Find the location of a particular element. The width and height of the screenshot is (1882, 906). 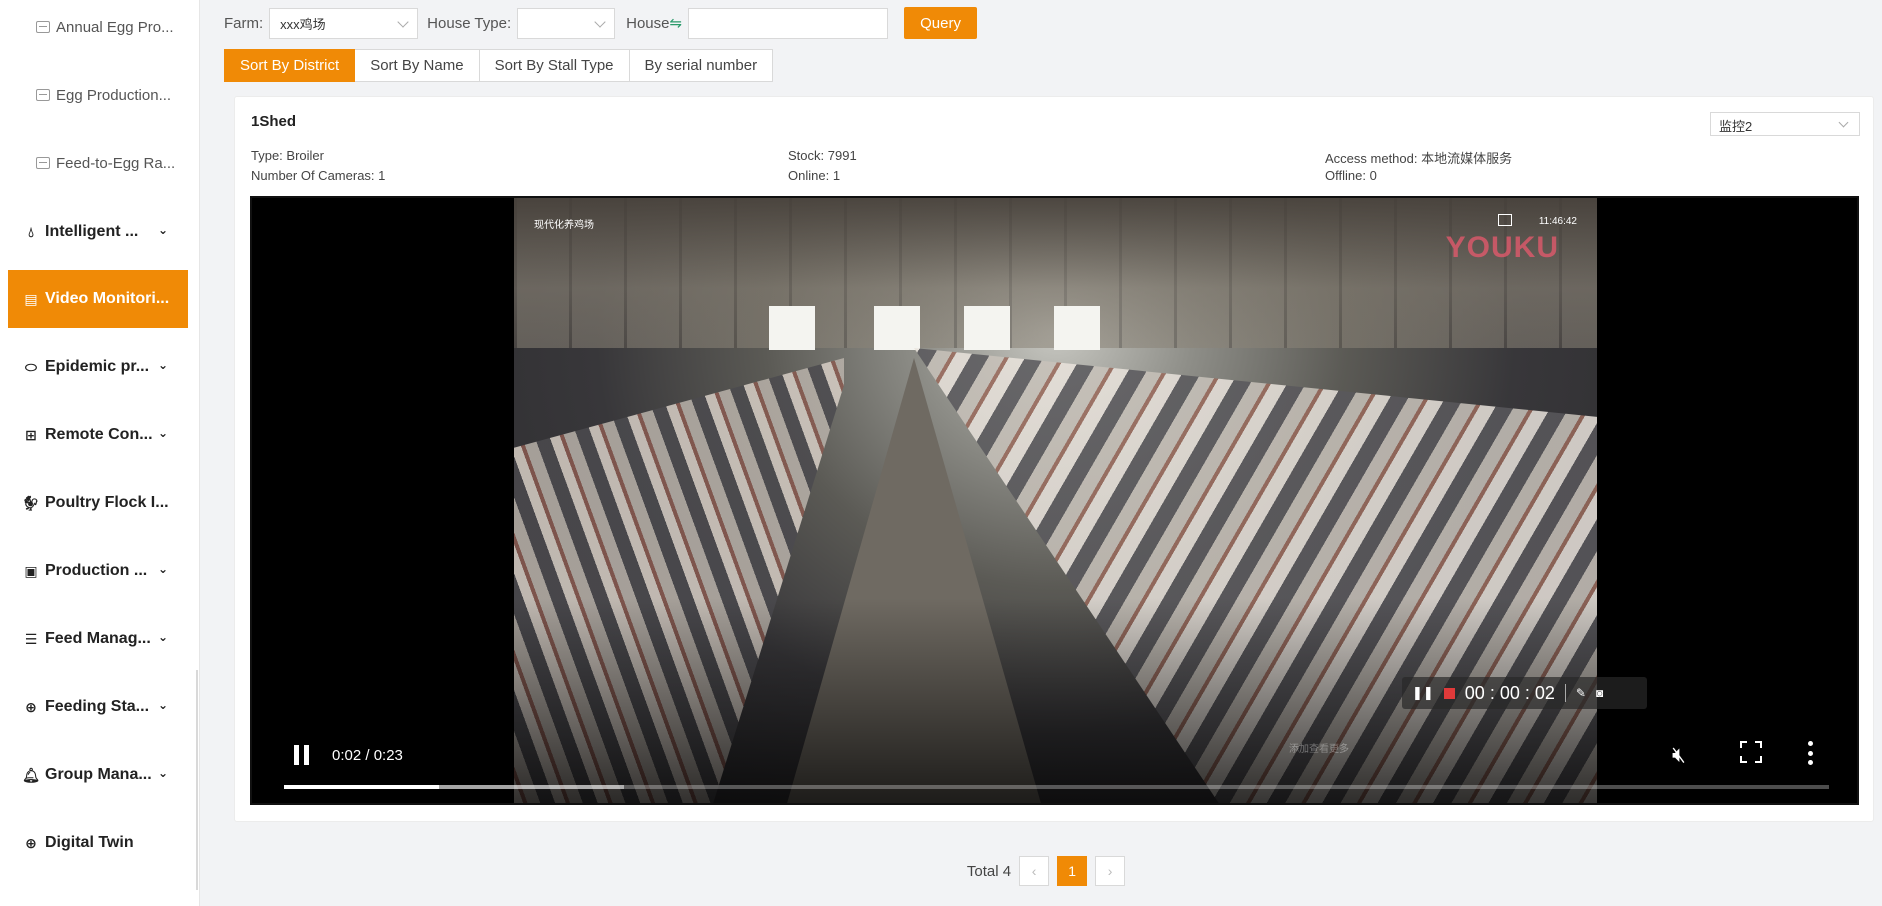

camera-status-icon is located at coordinates (1505, 220).